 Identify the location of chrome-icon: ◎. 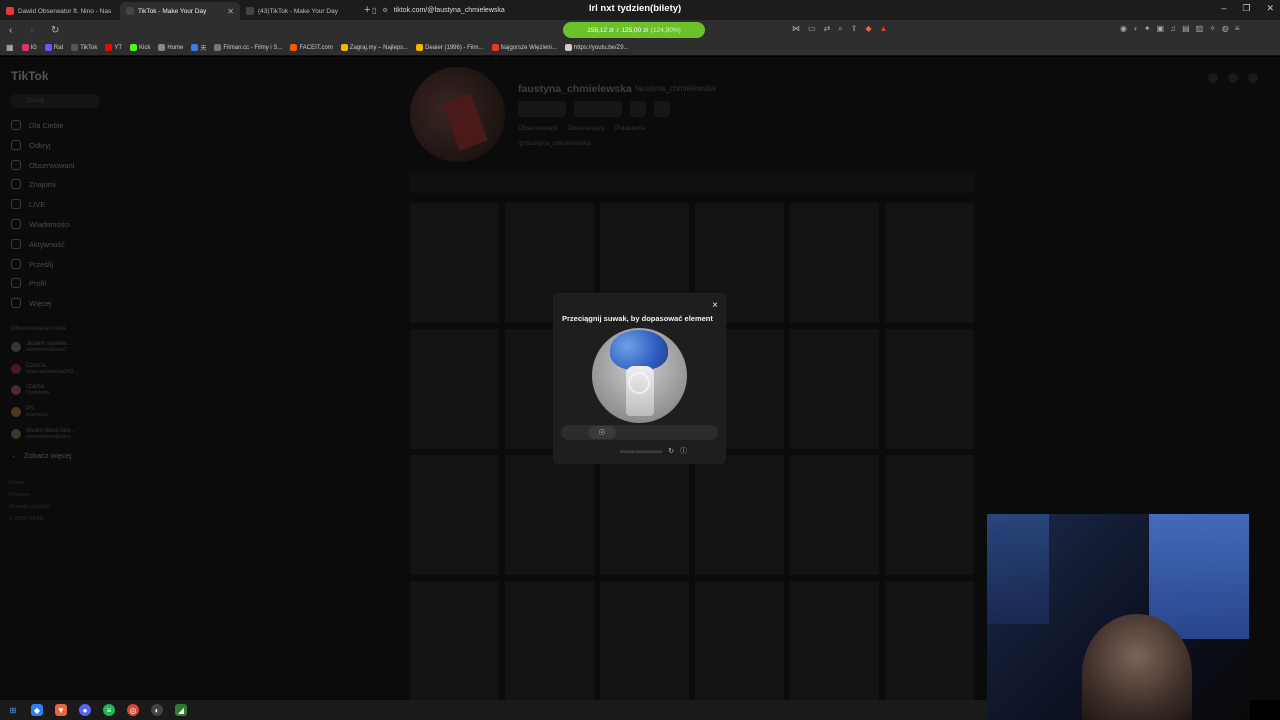
(133, 710).